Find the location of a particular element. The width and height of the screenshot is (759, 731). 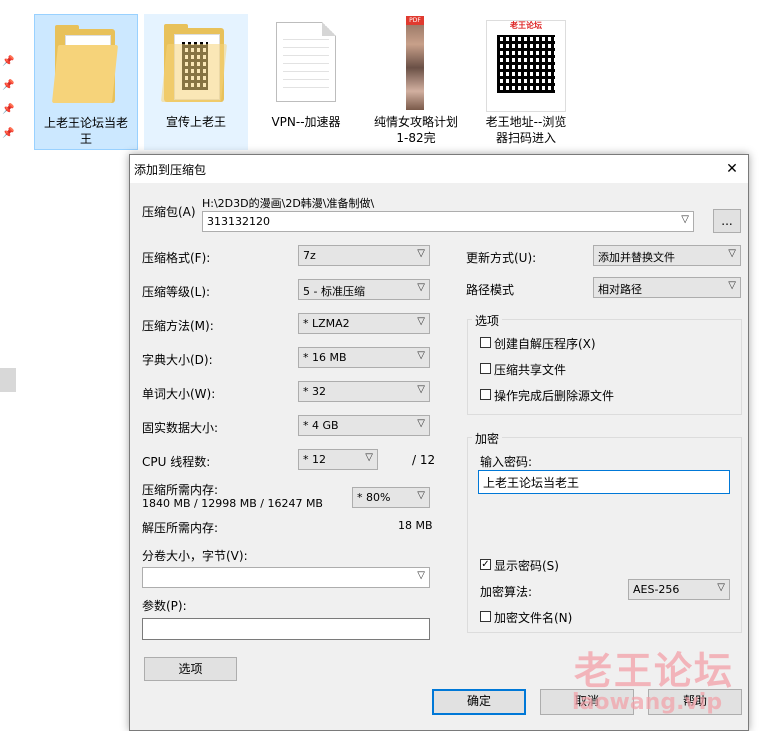

sfx-checkbox is located at coordinates (485, 342).